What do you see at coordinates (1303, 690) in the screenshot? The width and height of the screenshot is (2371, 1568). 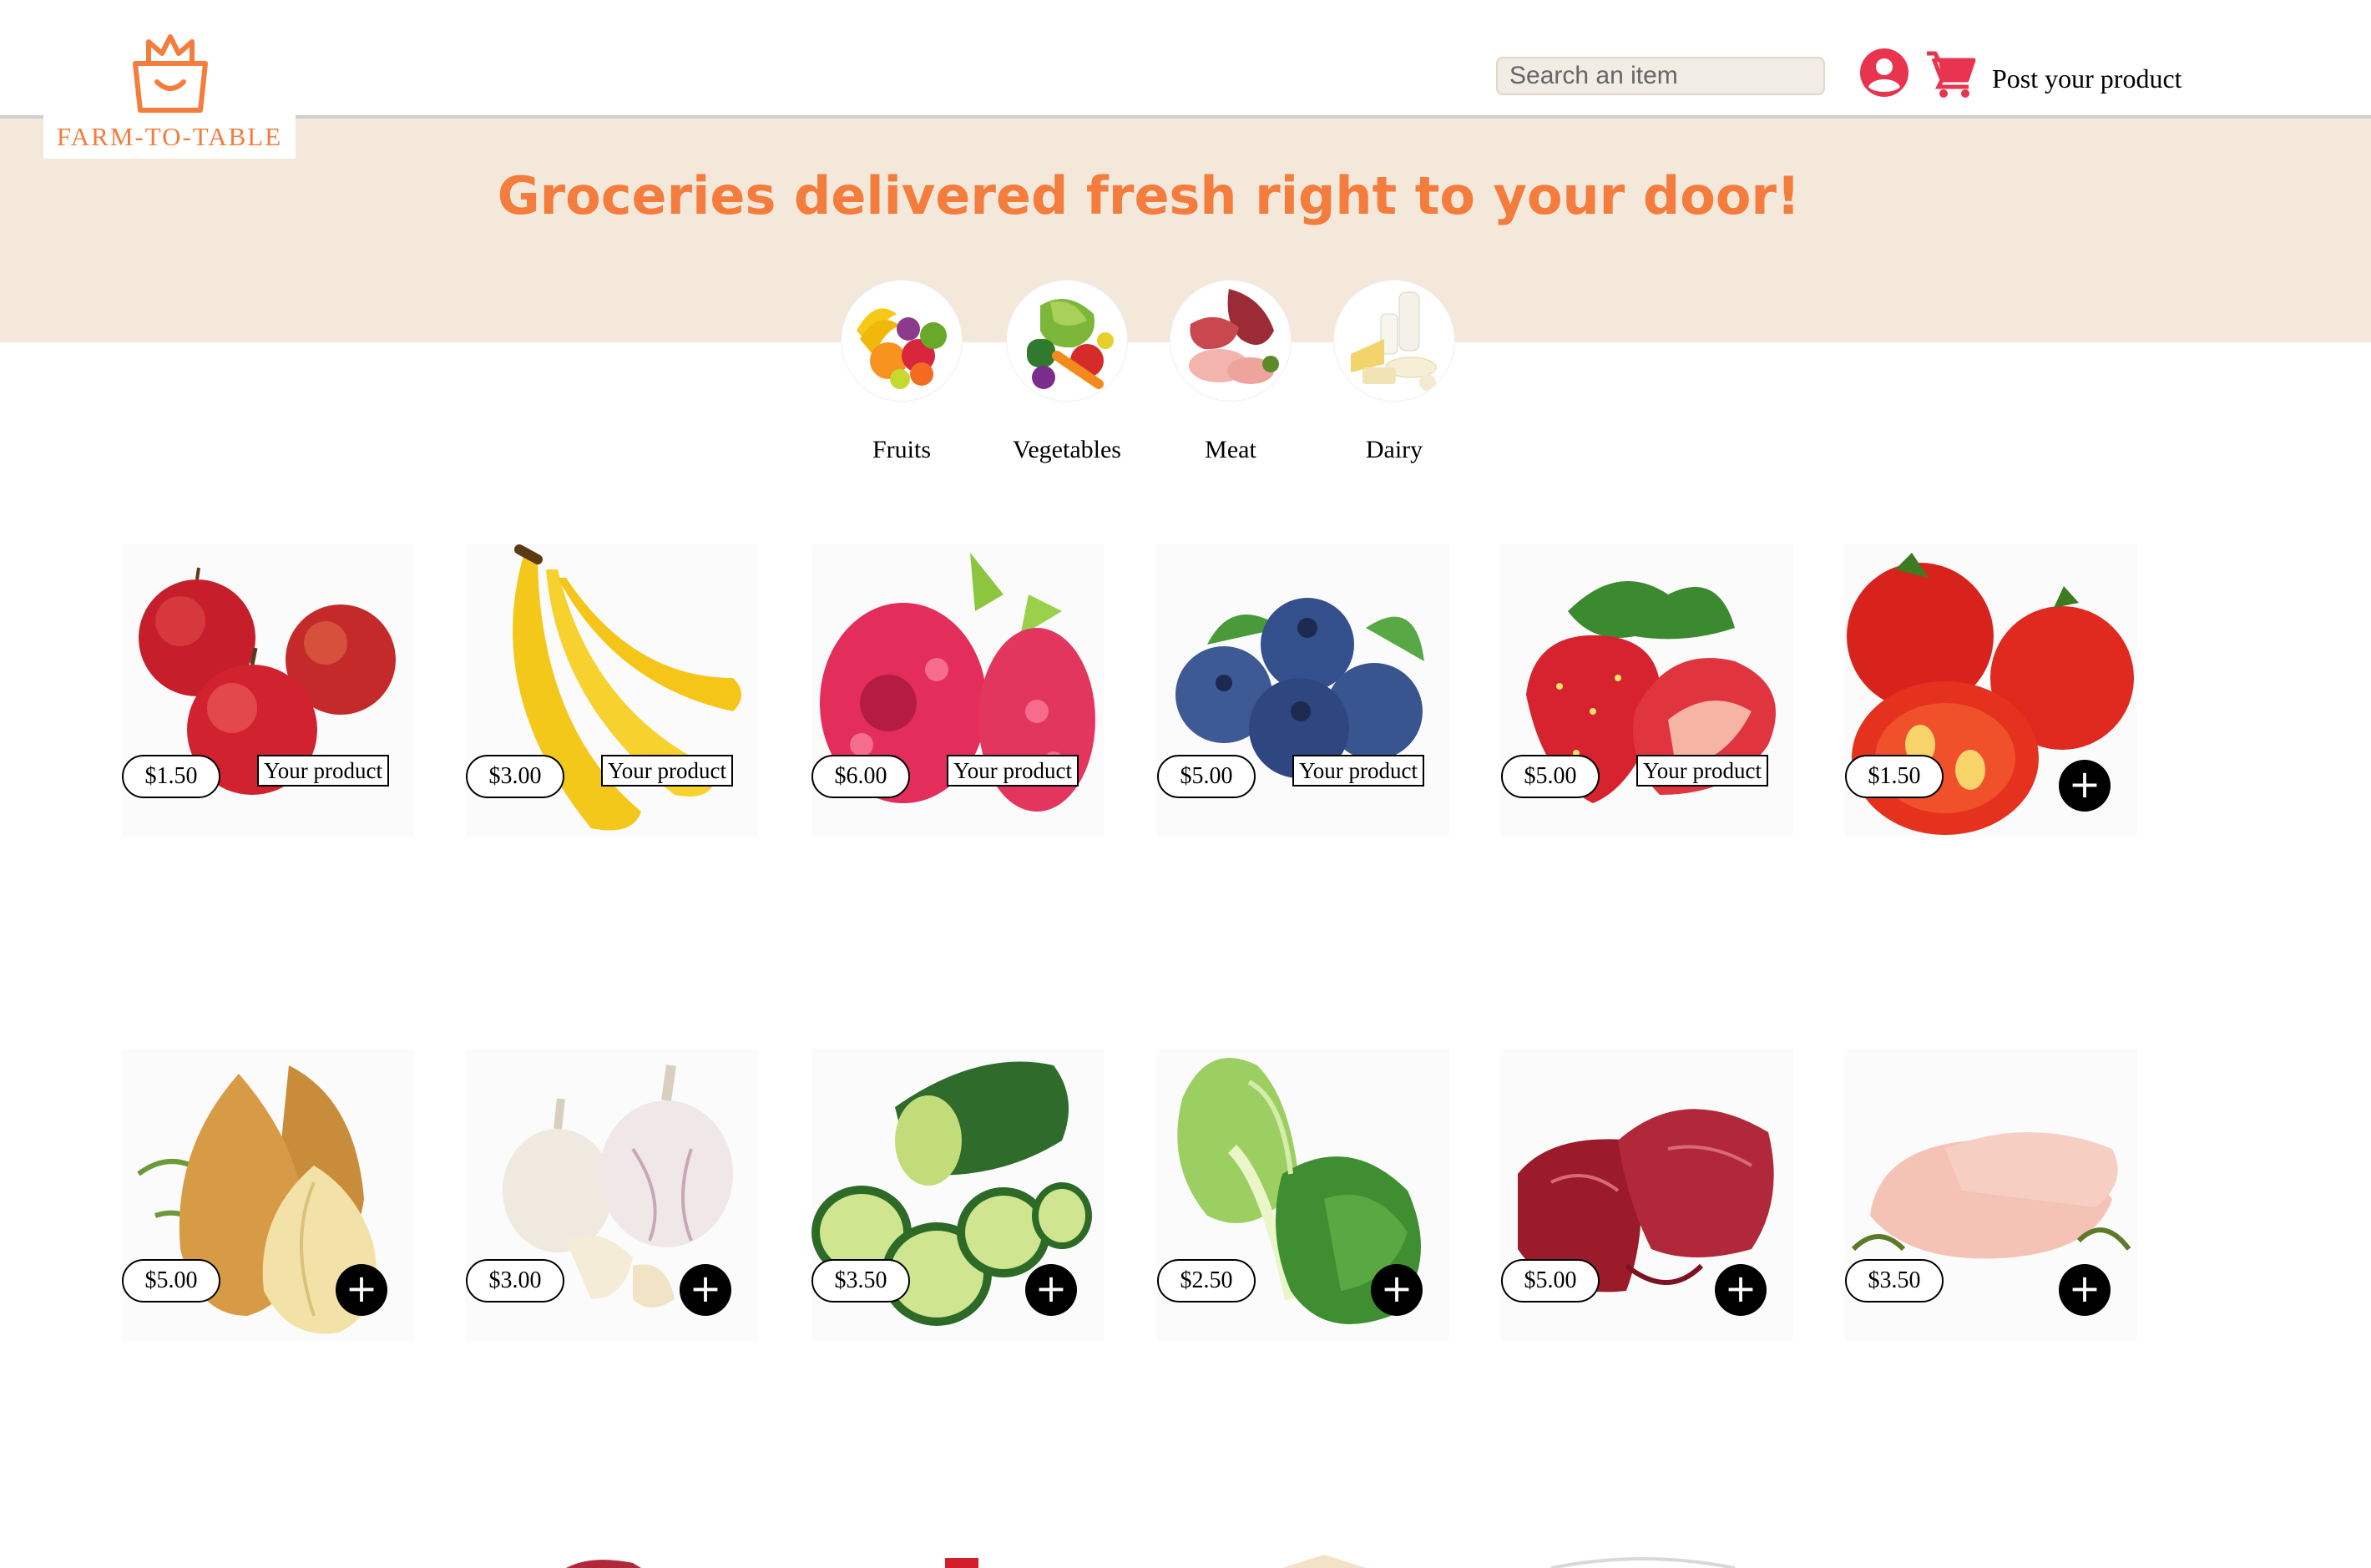 I see `product-card-blueberry: $5.00 Your product` at bounding box center [1303, 690].